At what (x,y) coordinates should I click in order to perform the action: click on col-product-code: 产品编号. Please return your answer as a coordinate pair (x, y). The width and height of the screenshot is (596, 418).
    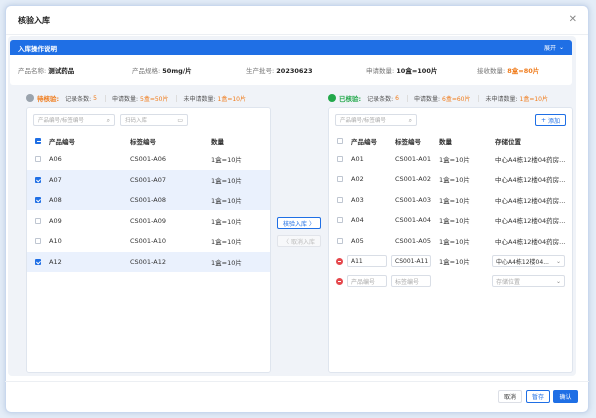
    Looking at the image, I should click on (62, 142).